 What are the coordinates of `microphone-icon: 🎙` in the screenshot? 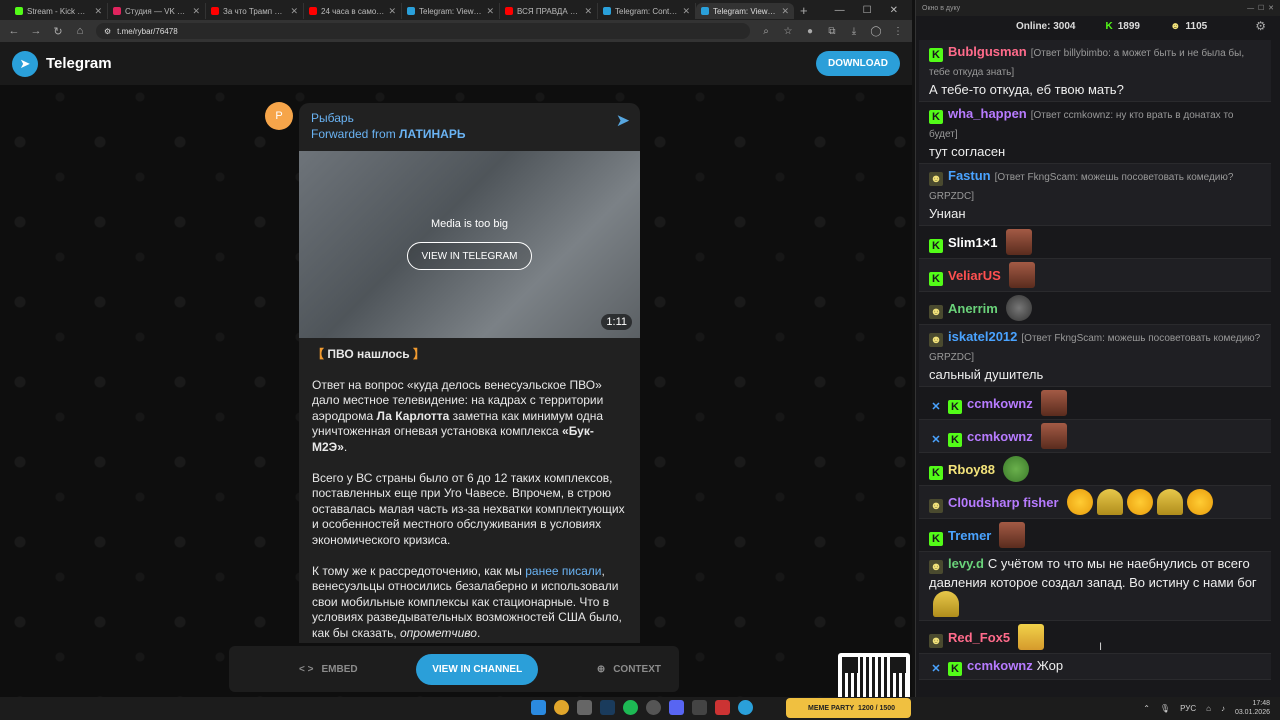 It's located at (1165, 708).